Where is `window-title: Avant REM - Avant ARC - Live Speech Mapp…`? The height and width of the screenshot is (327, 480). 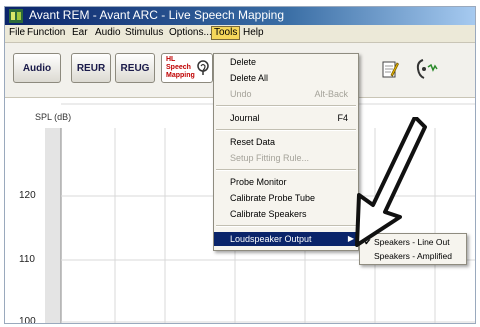 window-title: Avant REM - Avant ARC - Live Speech Mapp… is located at coordinates (157, 15).